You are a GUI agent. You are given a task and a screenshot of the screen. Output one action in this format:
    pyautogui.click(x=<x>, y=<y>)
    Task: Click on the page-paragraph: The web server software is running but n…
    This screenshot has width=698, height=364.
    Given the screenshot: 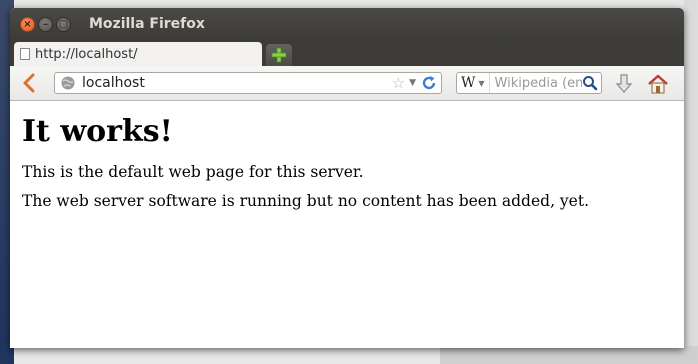 What is the action you would take?
    pyautogui.click(x=306, y=201)
    